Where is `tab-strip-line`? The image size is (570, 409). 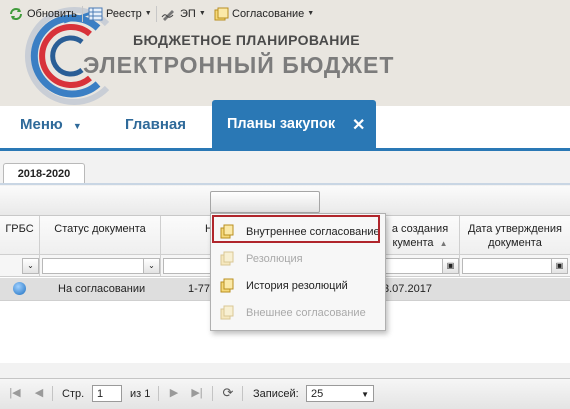 tab-strip-line is located at coordinates (285, 184).